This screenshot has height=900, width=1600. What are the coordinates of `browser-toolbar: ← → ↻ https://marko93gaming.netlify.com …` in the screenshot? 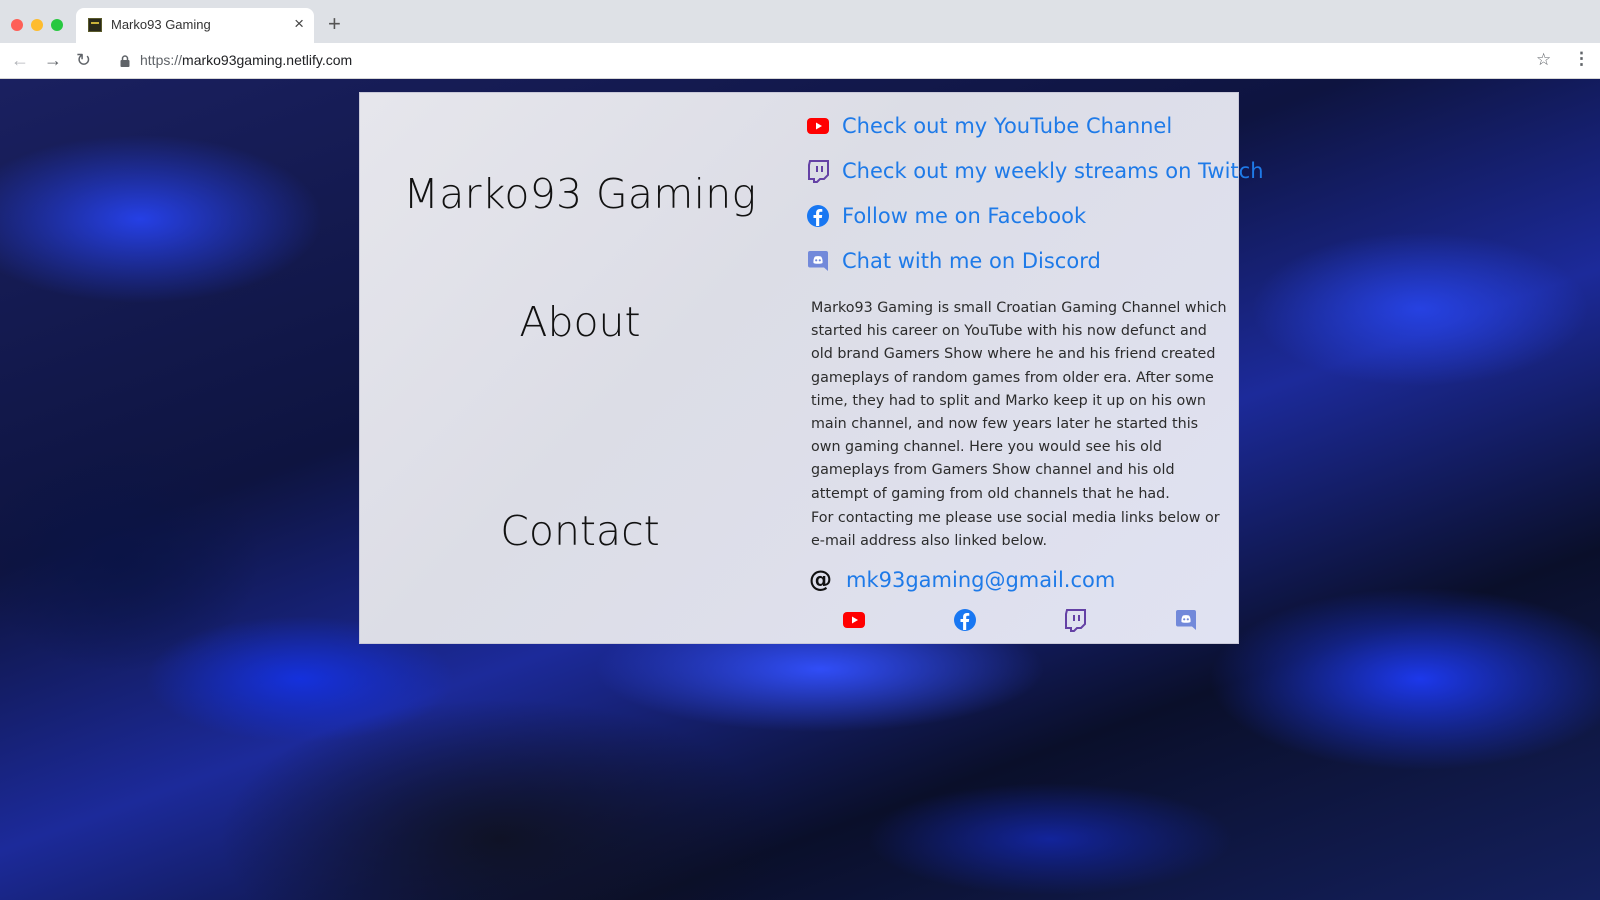 It's located at (800, 61).